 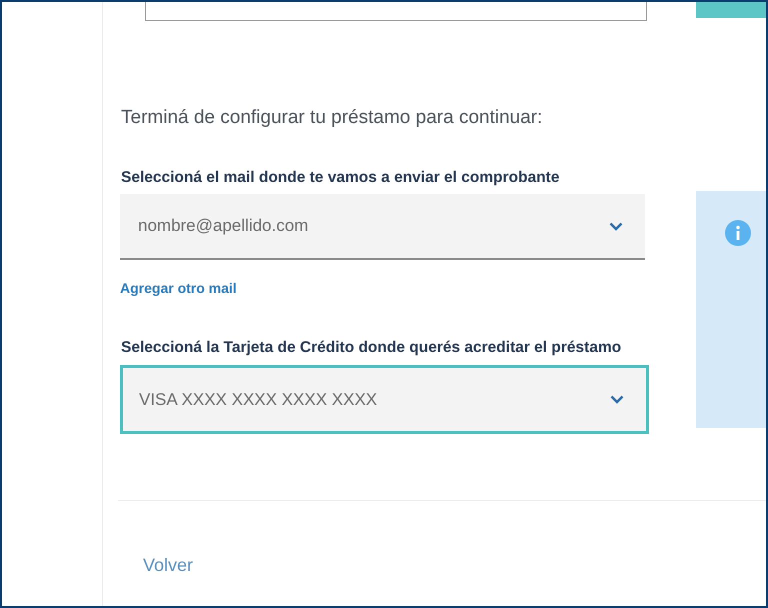 What do you see at coordinates (258, 400) in the screenshot?
I see `select-value: VISA XXXX XXXX XXXX XXXX` at bounding box center [258, 400].